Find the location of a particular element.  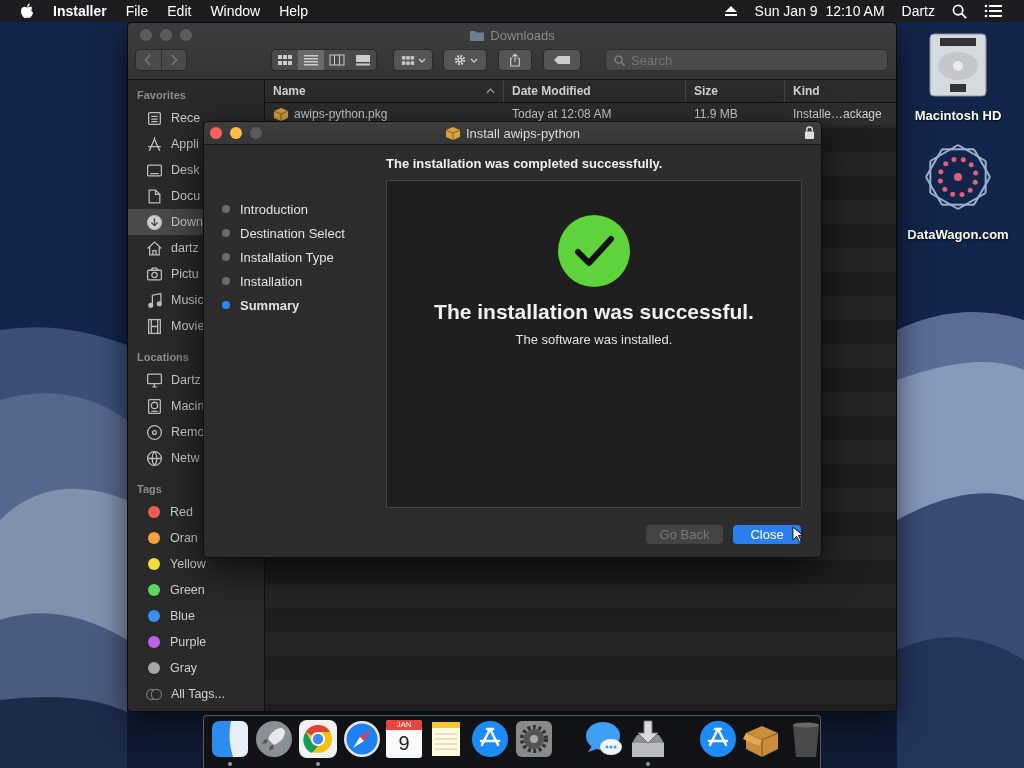

calendar-icon: JAN 9 is located at coordinates (404, 739).